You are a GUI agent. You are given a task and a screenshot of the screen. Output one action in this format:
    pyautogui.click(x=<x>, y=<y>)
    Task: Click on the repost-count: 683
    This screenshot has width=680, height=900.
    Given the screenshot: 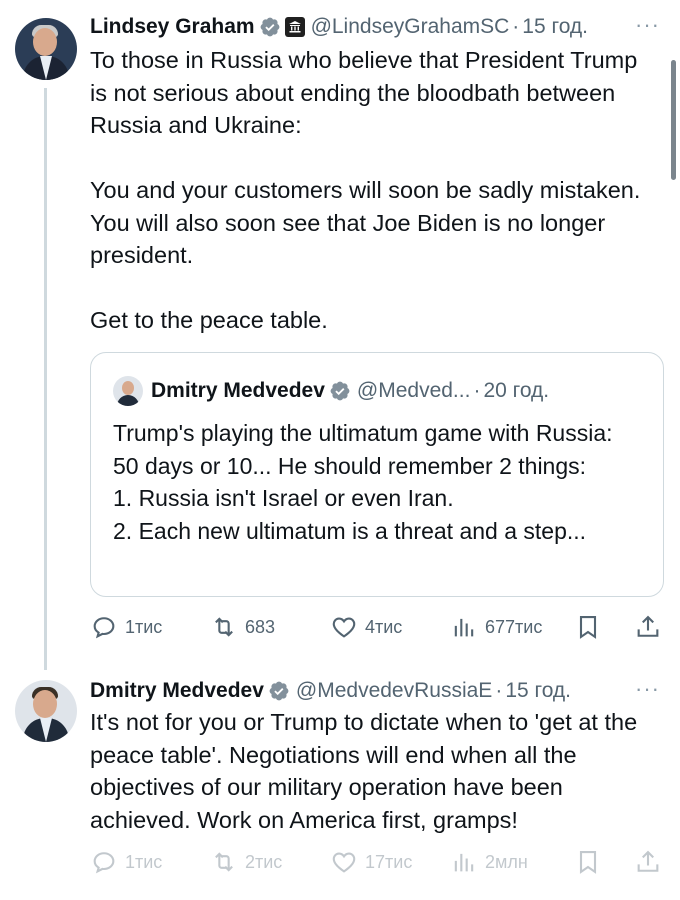 What is the action you would take?
    pyautogui.click(x=260, y=626)
    